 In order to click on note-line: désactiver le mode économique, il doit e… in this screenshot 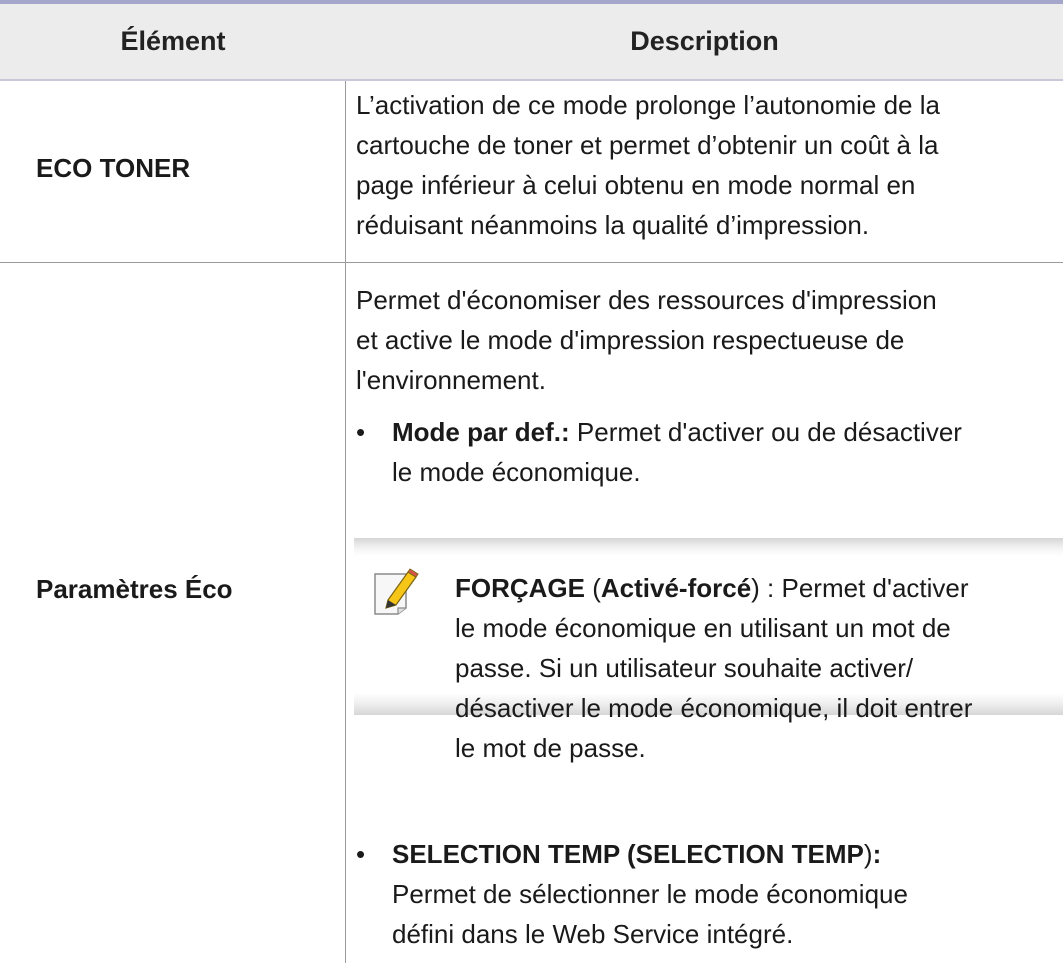, I will do `click(714, 708)`.